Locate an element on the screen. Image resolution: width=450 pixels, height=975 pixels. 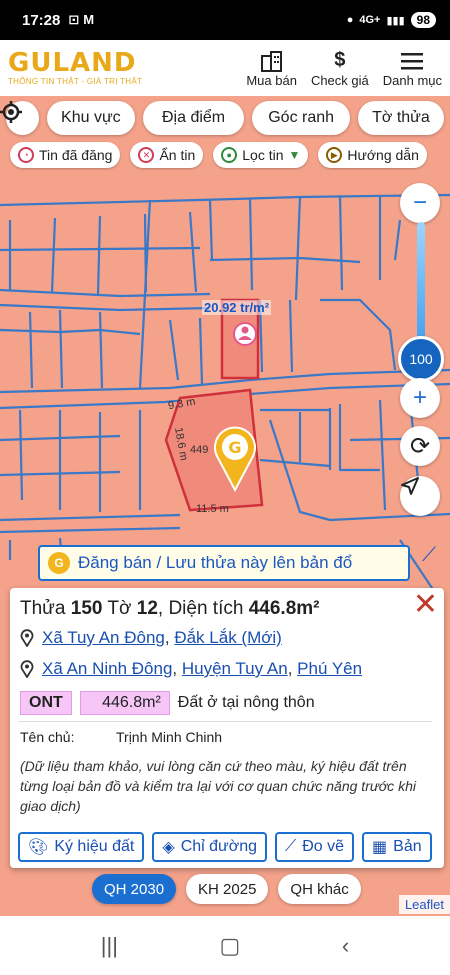
addr-old-ward-link: Xã An Ninh Đông is located at coordinates (107, 668).